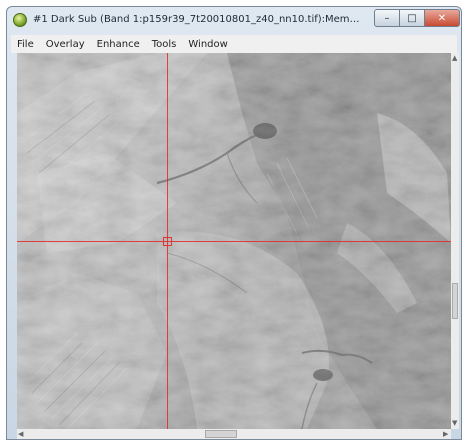 The image size is (466, 444). I want to click on close-icon: ✕, so click(442, 18).